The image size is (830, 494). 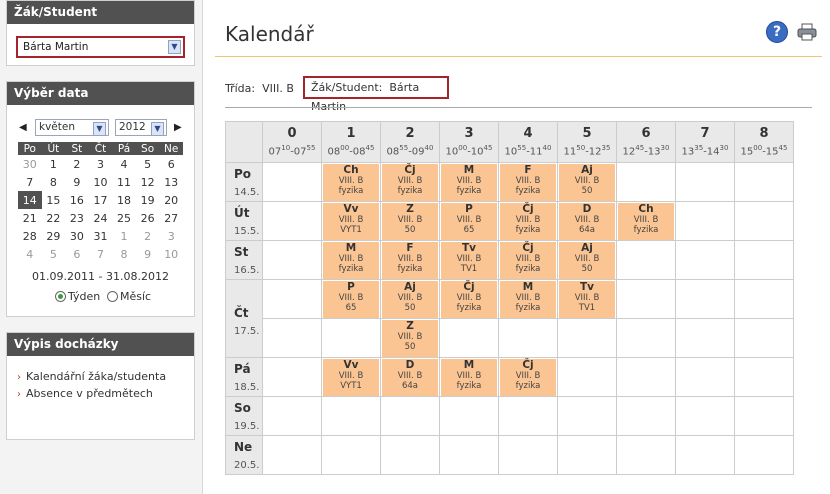 What do you see at coordinates (54, 236) in the screenshot?
I see `calendar-day: 29` at bounding box center [54, 236].